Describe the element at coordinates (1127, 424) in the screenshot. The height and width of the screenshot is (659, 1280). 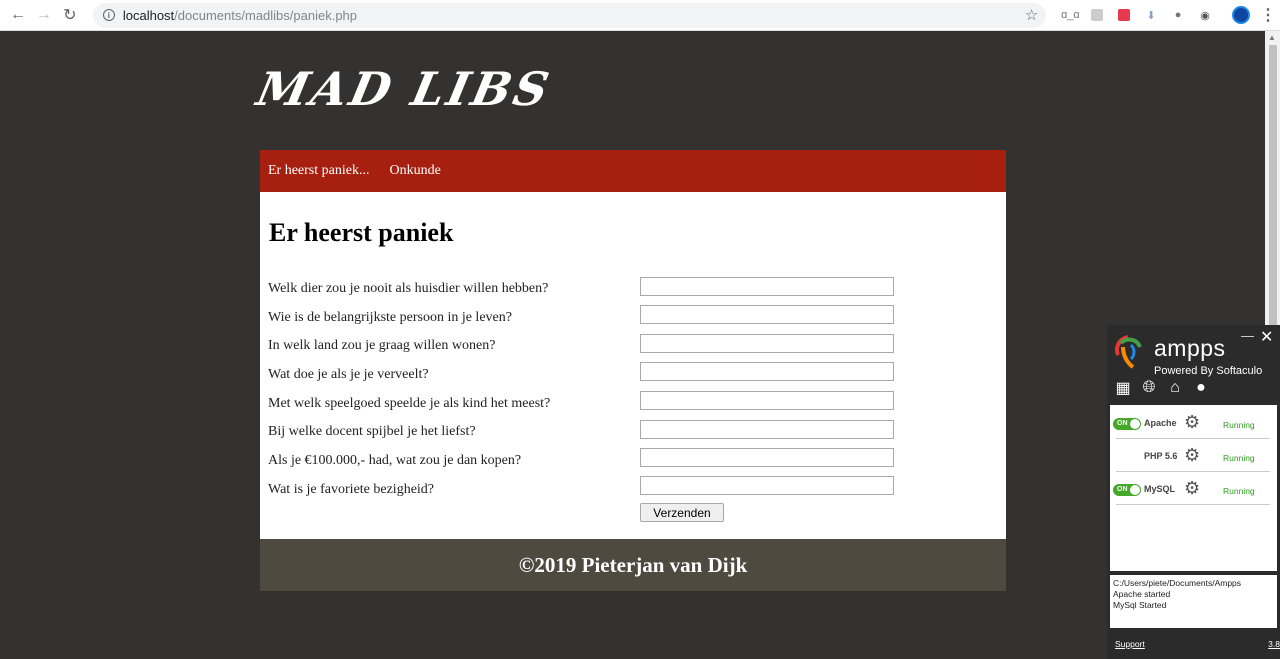
I see `apache-toggle: ON` at that location.